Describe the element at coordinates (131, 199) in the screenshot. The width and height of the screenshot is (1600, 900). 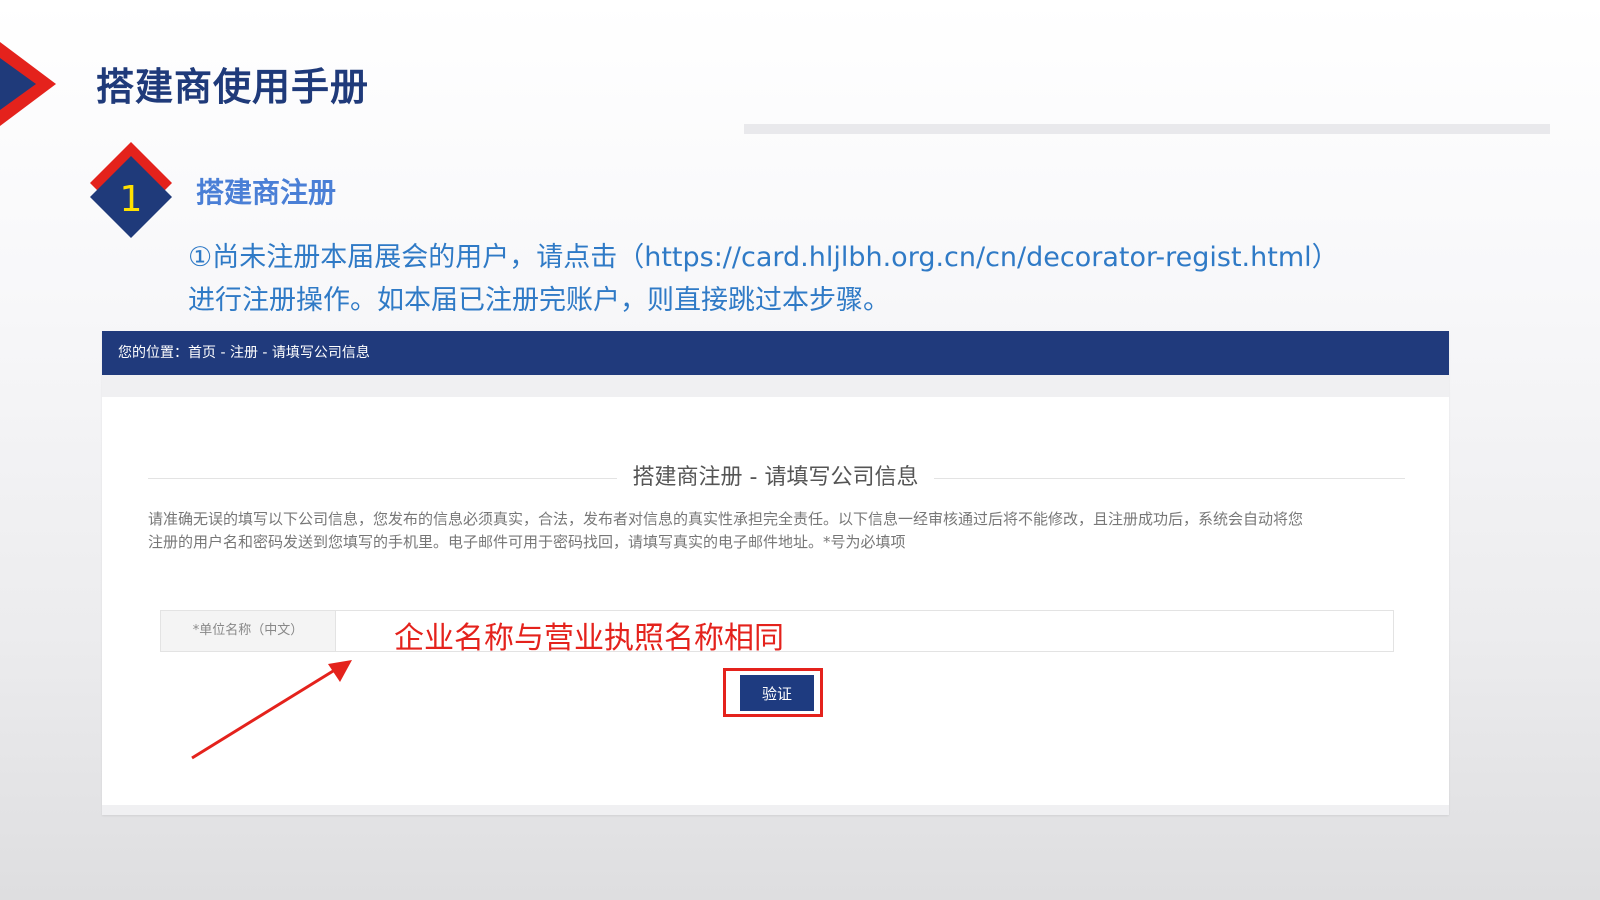
I see `step-number: 1` at that location.